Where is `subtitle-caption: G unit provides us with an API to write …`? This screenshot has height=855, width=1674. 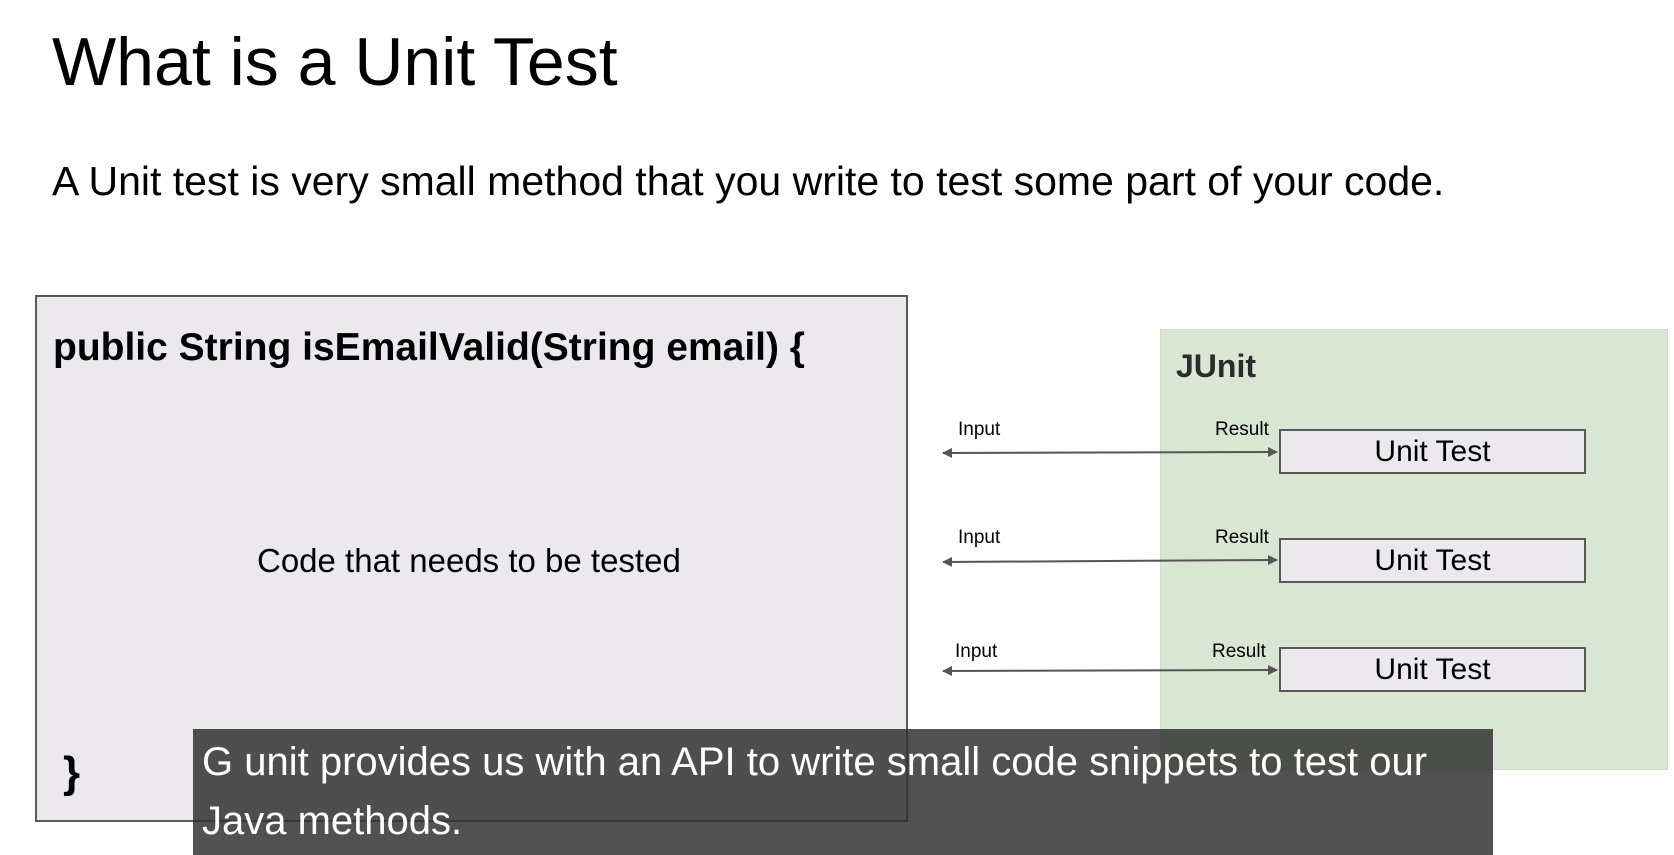 subtitle-caption: G unit provides us with an API to write … is located at coordinates (843, 792).